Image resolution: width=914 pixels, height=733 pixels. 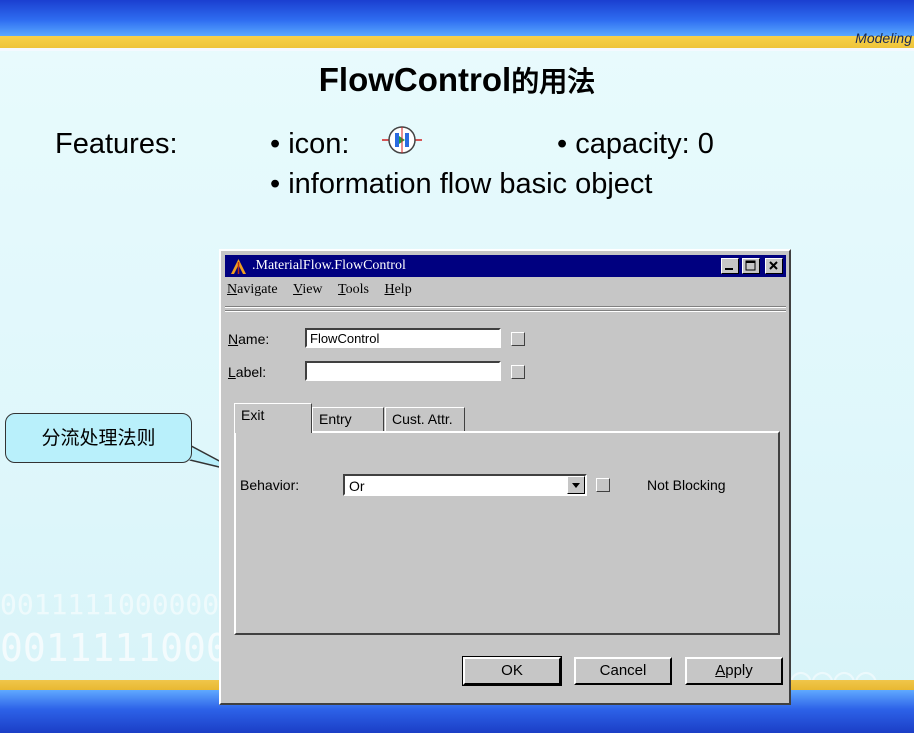 I want to click on slide-top-stripe, so click(x=457, y=42).